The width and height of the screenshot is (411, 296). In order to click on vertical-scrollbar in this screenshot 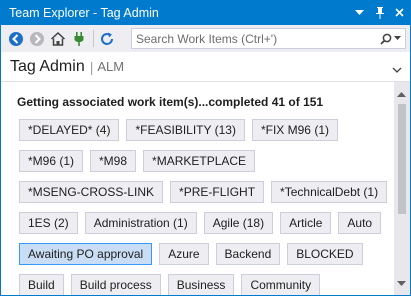, I will do `click(402, 188)`.